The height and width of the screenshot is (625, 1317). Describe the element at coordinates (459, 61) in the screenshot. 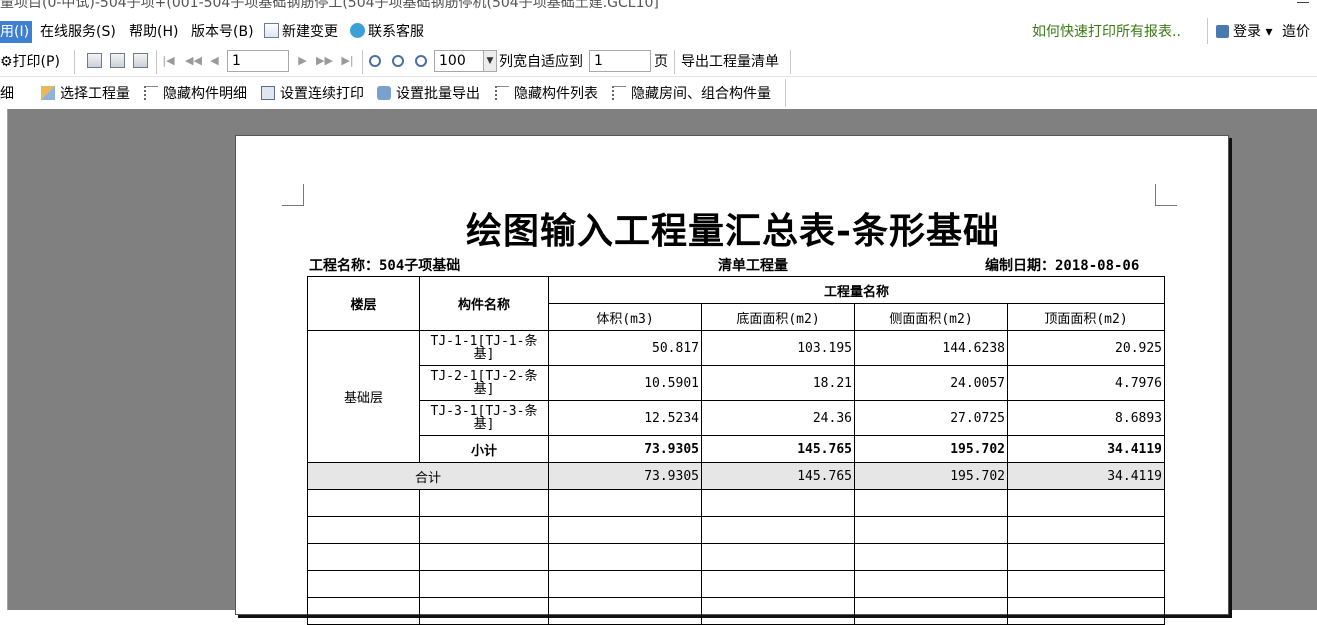

I see `zoom-value-input: 100` at that location.